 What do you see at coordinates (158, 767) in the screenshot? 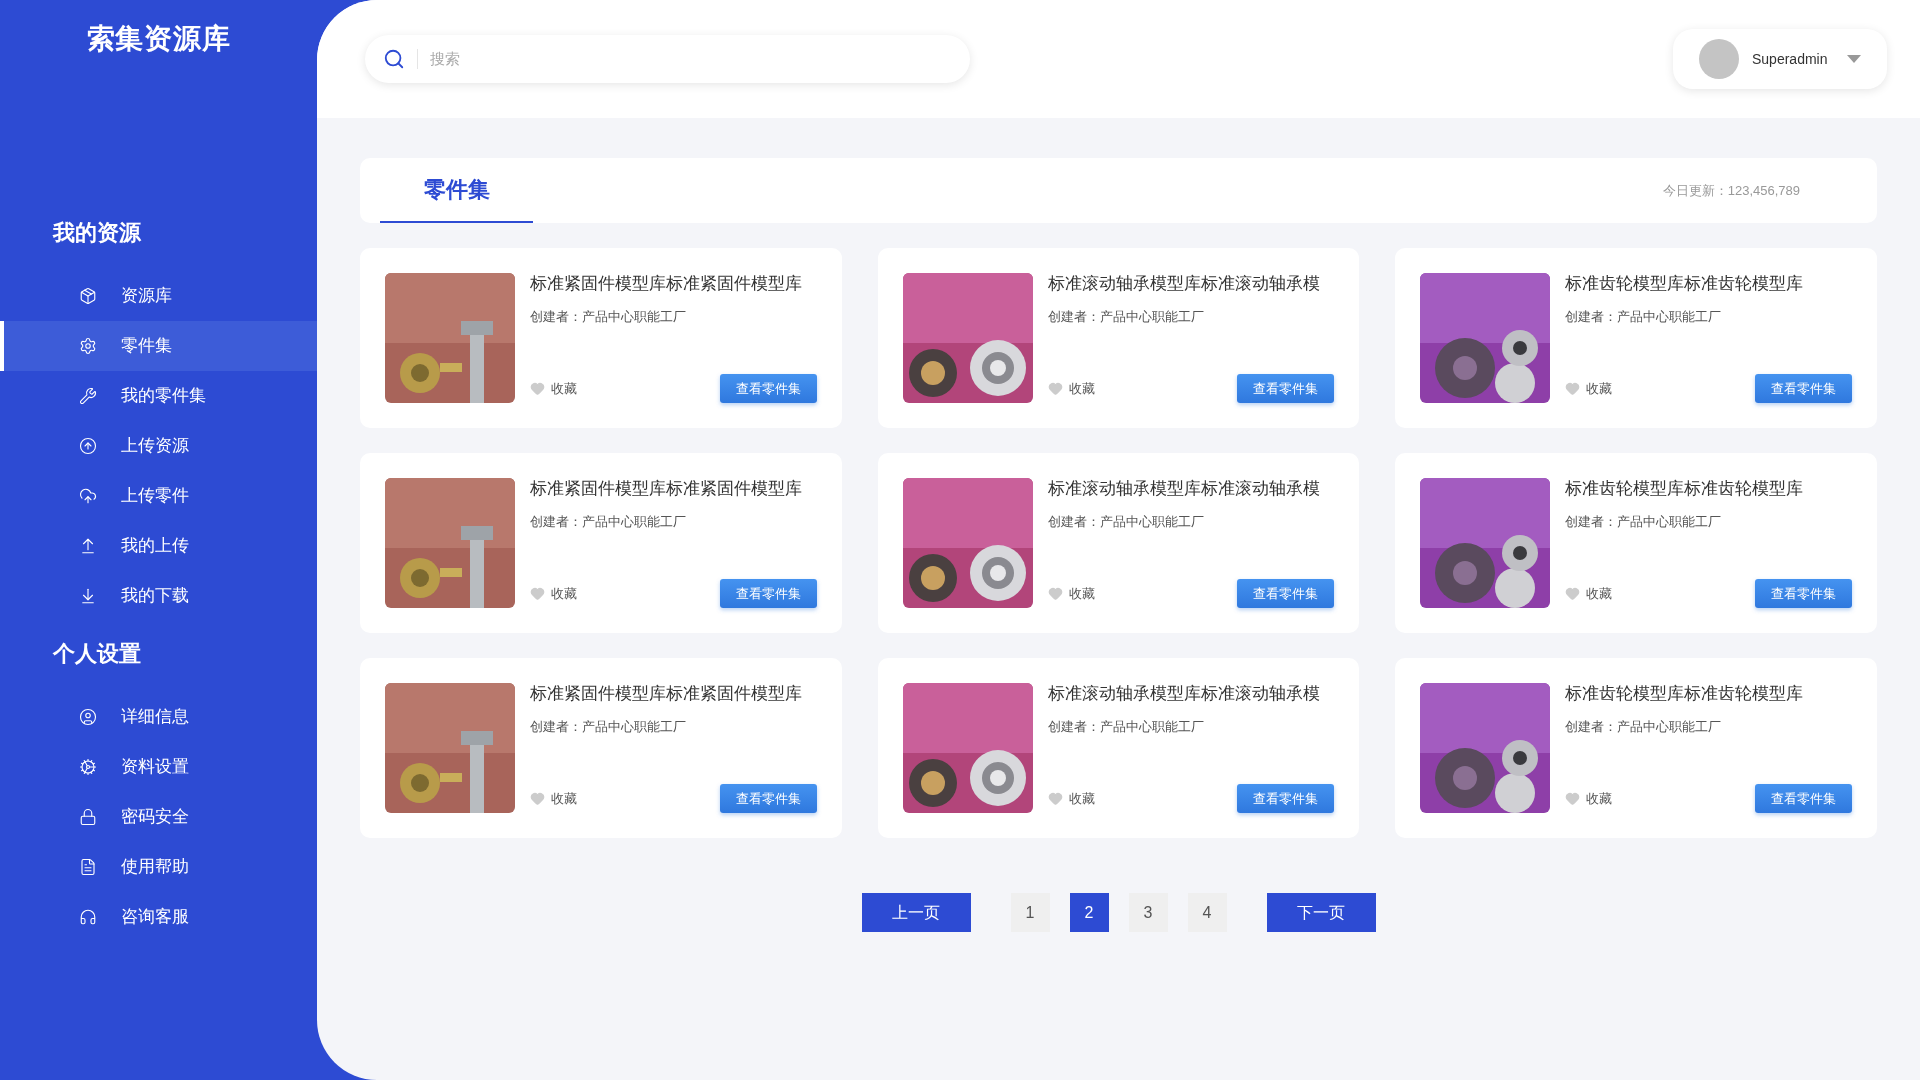
I see `sidebar-item: 资料设置` at bounding box center [158, 767].